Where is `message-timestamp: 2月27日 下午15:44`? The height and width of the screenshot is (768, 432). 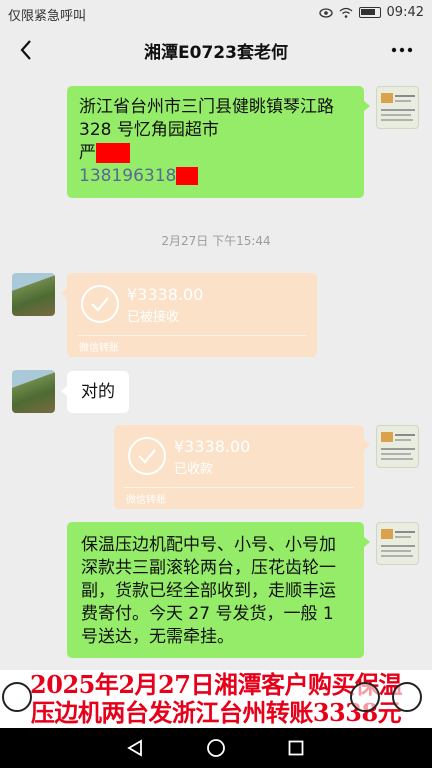
message-timestamp: 2月27日 下午15:44 is located at coordinates (216, 241).